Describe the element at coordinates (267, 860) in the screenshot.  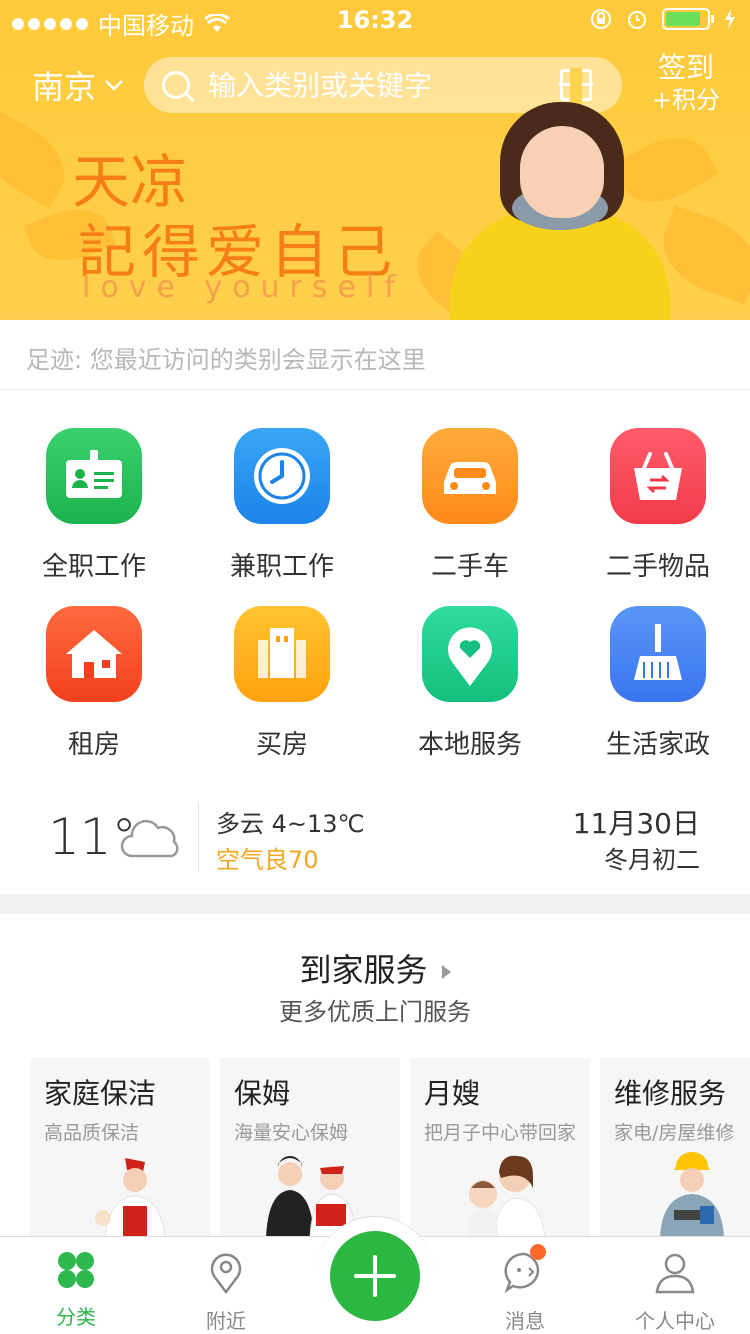
I see `air-quality: 空气良70` at that location.